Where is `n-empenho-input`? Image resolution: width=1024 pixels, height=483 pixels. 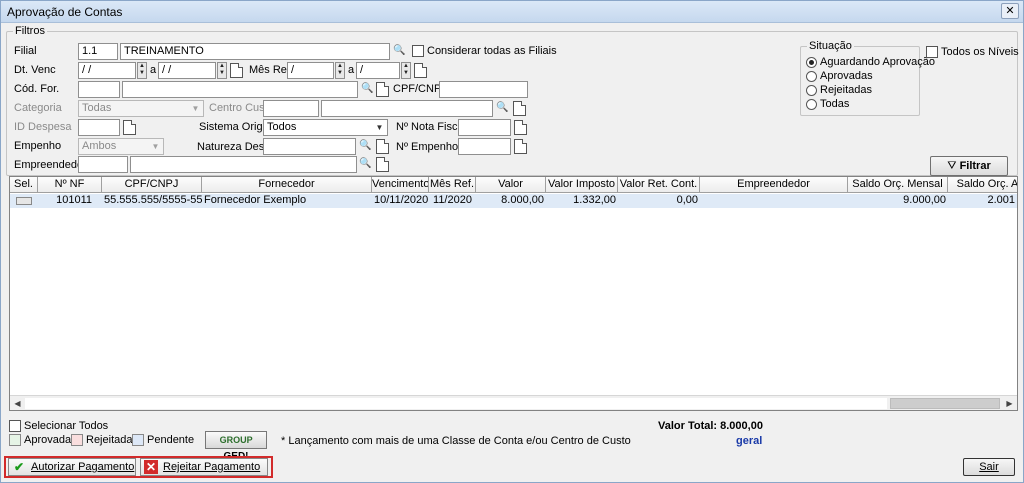
n-empenho-input is located at coordinates (484, 146).